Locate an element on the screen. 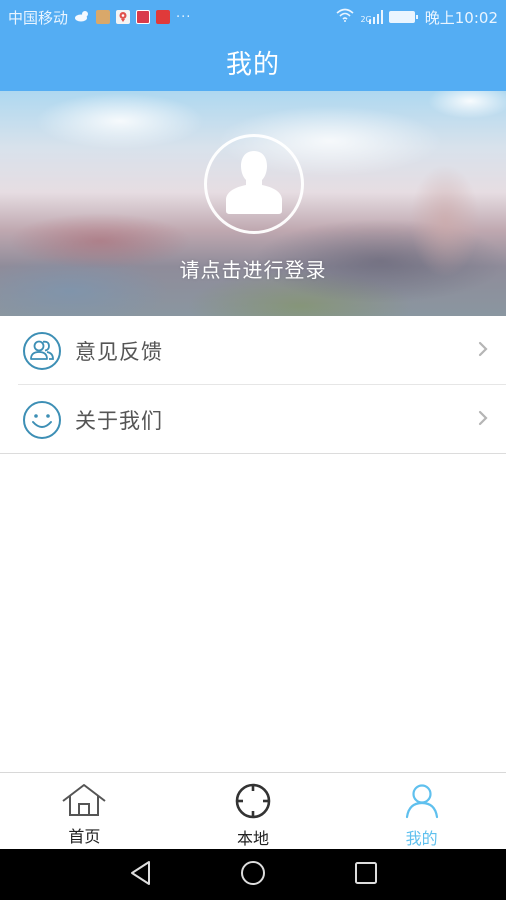  weather-icon is located at coordinates (82, 17).